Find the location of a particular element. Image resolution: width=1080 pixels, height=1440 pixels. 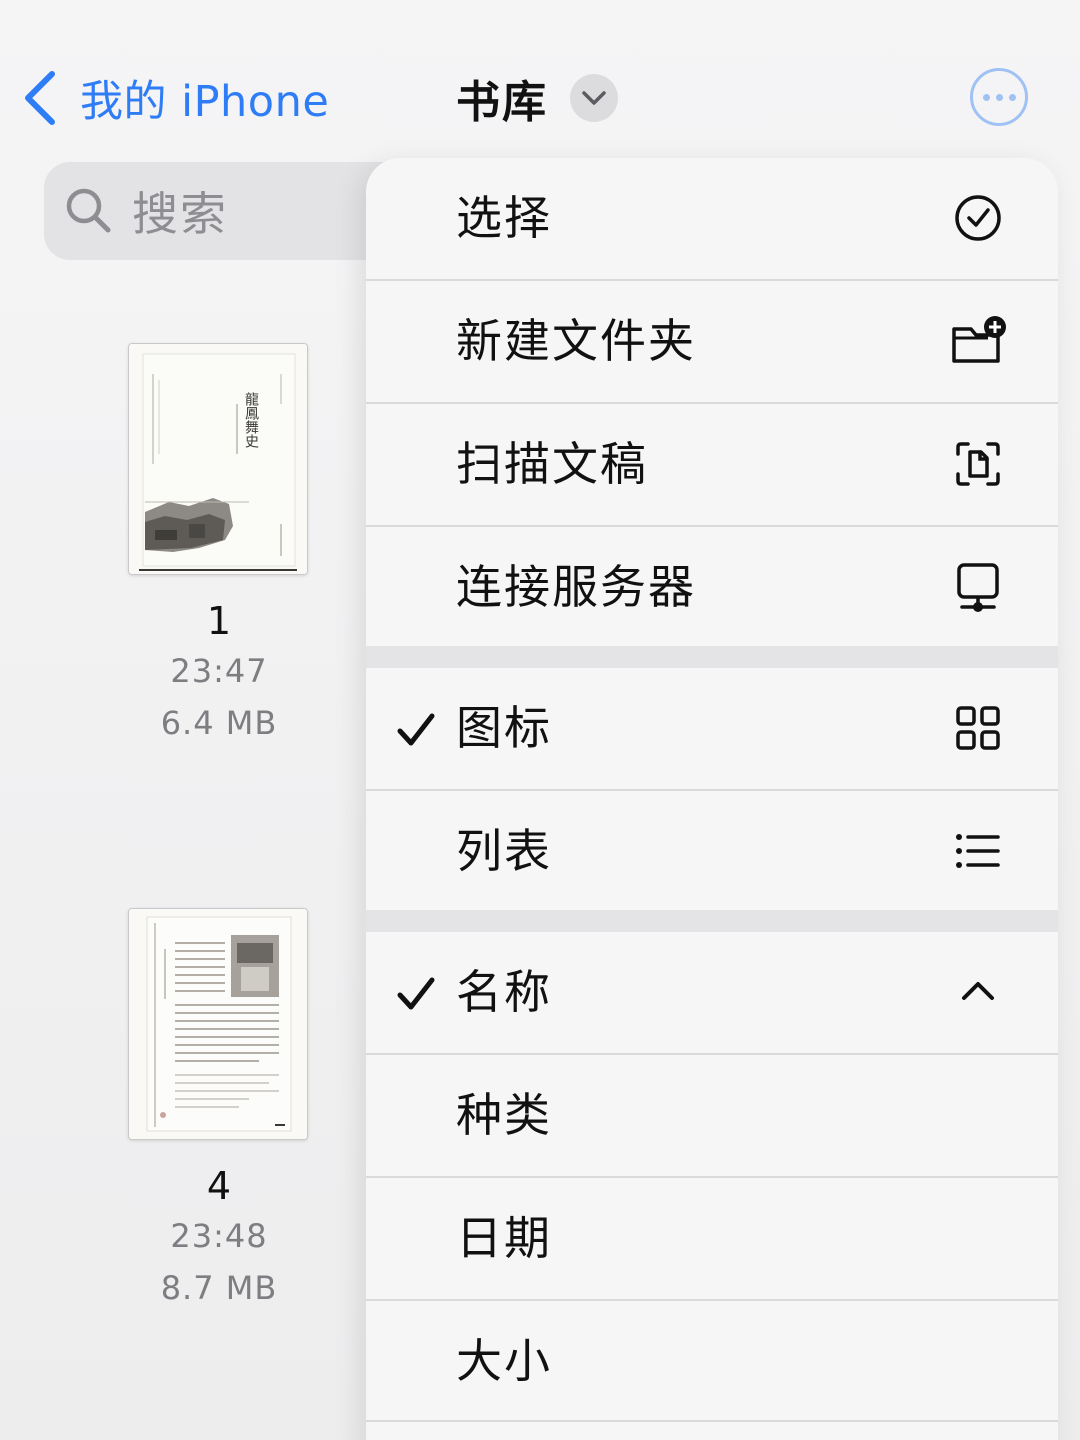

menu-item-connect-server: 连接服务器 is located at coordinates (712, 587).